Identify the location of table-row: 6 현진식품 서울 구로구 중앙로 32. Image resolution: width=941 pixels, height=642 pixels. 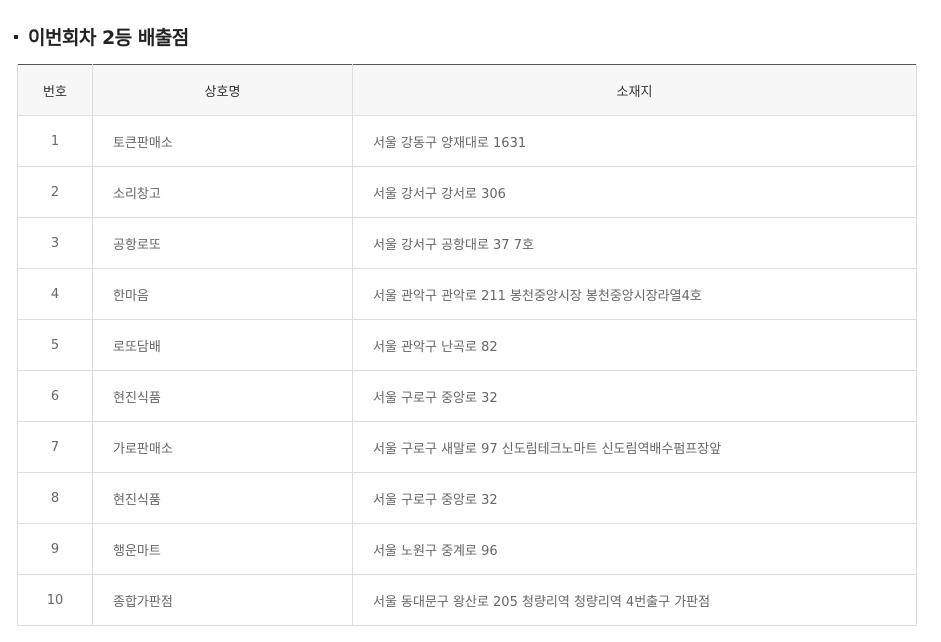
(467, 396).